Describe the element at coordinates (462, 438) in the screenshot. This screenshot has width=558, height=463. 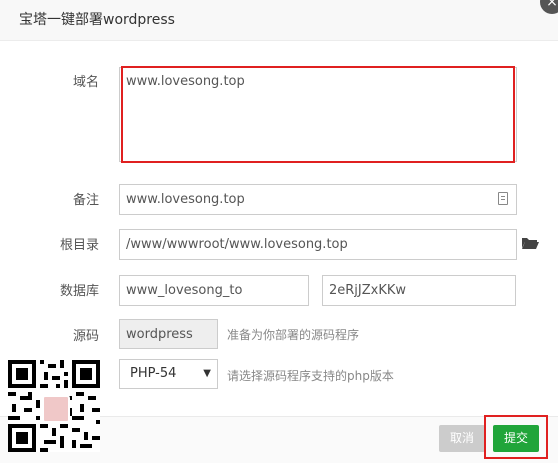
I see `cancel-button: 取消` at that location.